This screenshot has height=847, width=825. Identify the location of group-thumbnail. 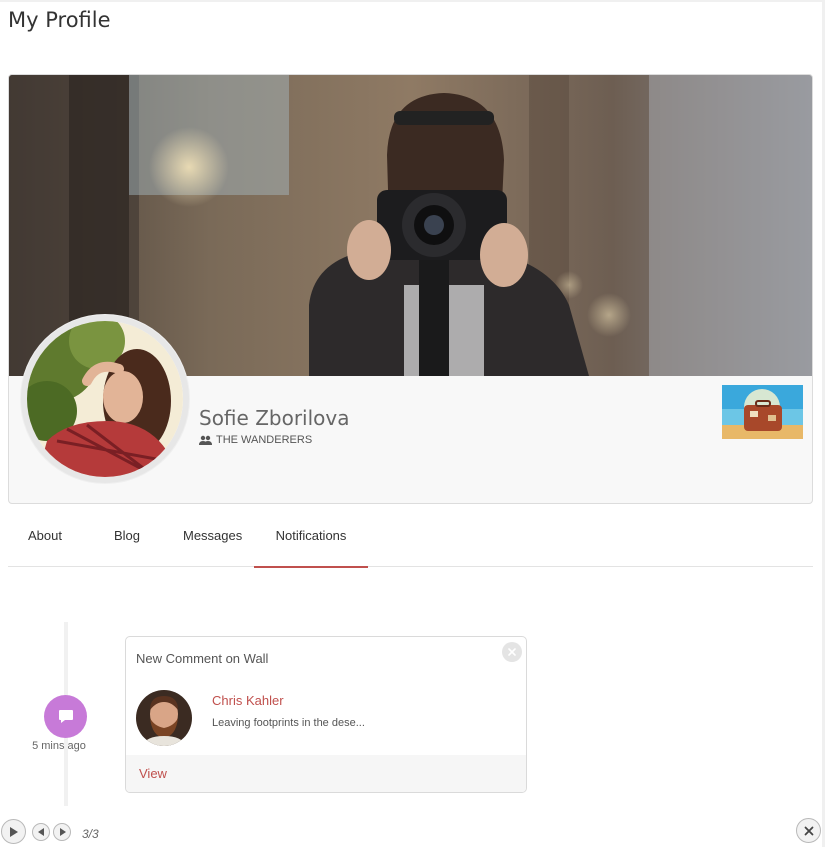
(762, 412).